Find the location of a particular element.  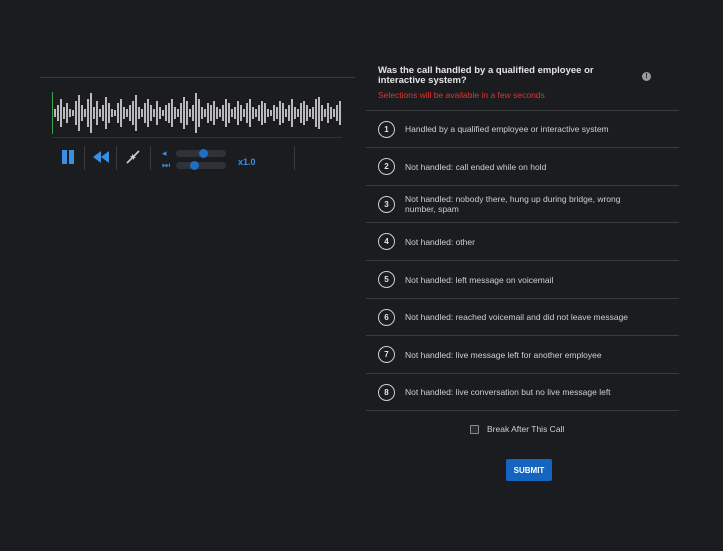

option-number: 8 is located at coordinates (386, 392).